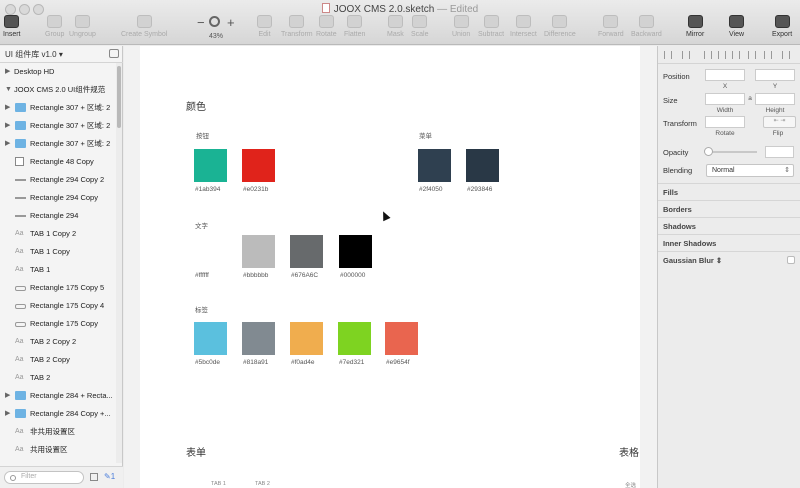 This screenshot has height=488, width=800. Describe the element at coordinates (791, 260) in the screenshot. I see `gaussian-blur-checkbox` at that location.